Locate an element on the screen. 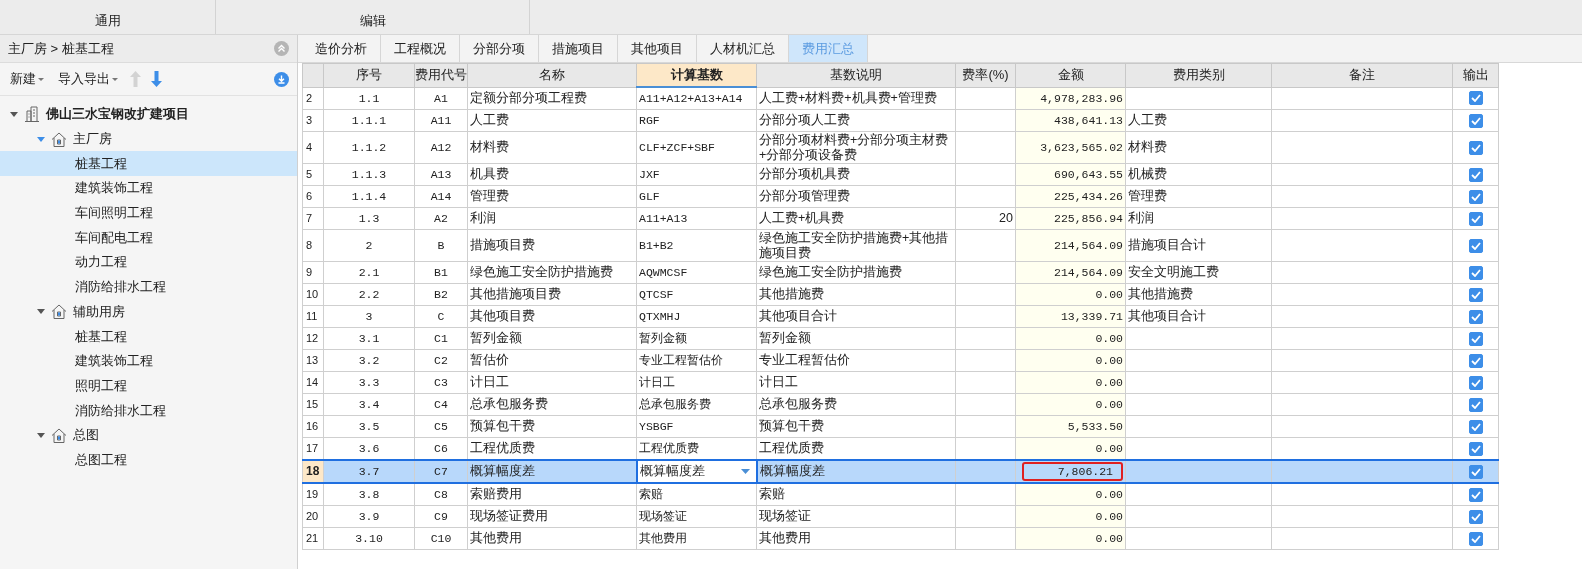 The image size is (1582, 569). row-number: 7 is located at coordinates (313, 218).